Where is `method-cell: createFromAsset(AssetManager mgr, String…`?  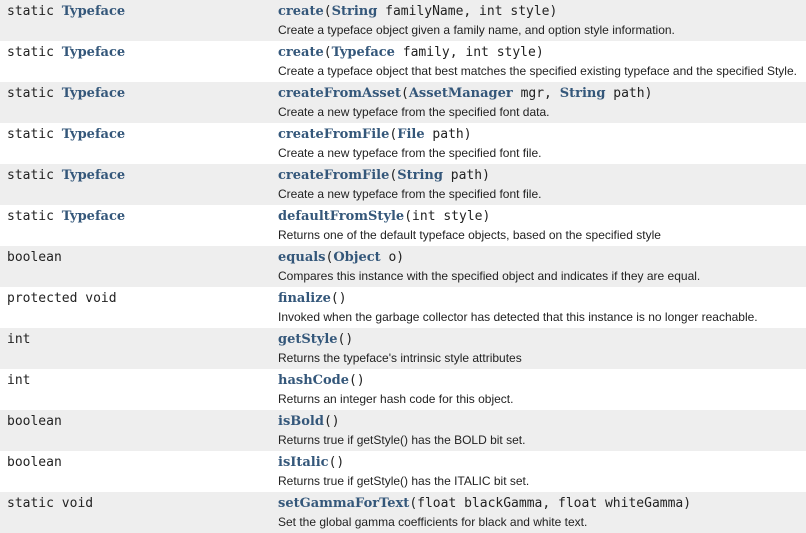
method-cell: createFromAsset(AssetManager mgr, String… is located at coordinates (542, 102).